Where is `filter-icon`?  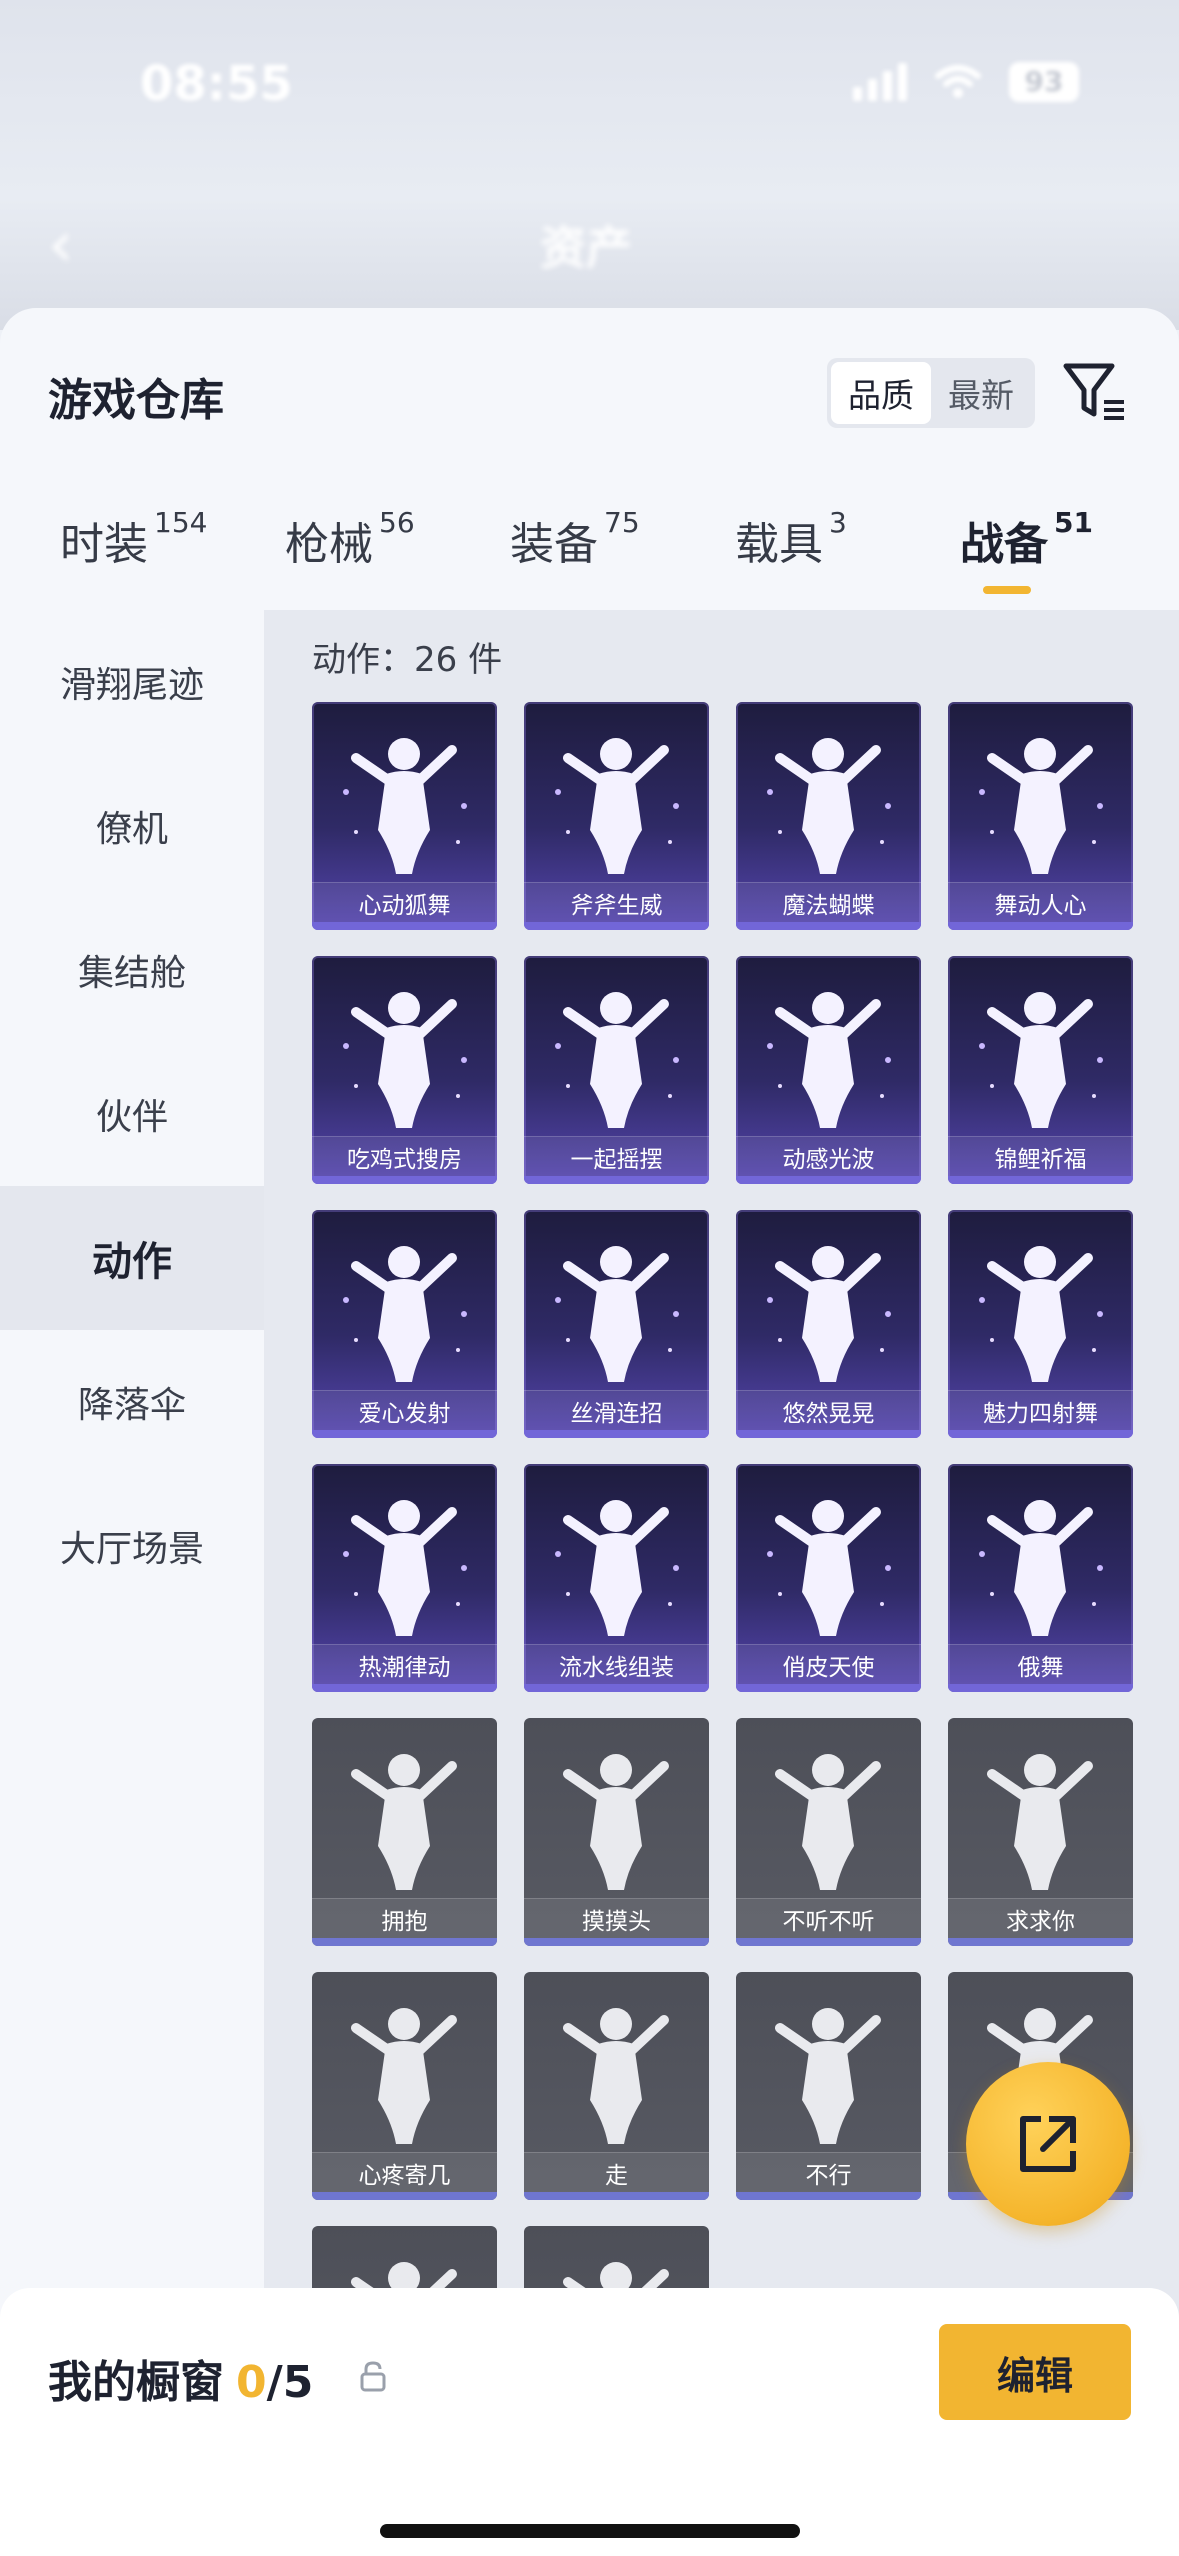 filter-icon is located at coordinates (1095, 391).